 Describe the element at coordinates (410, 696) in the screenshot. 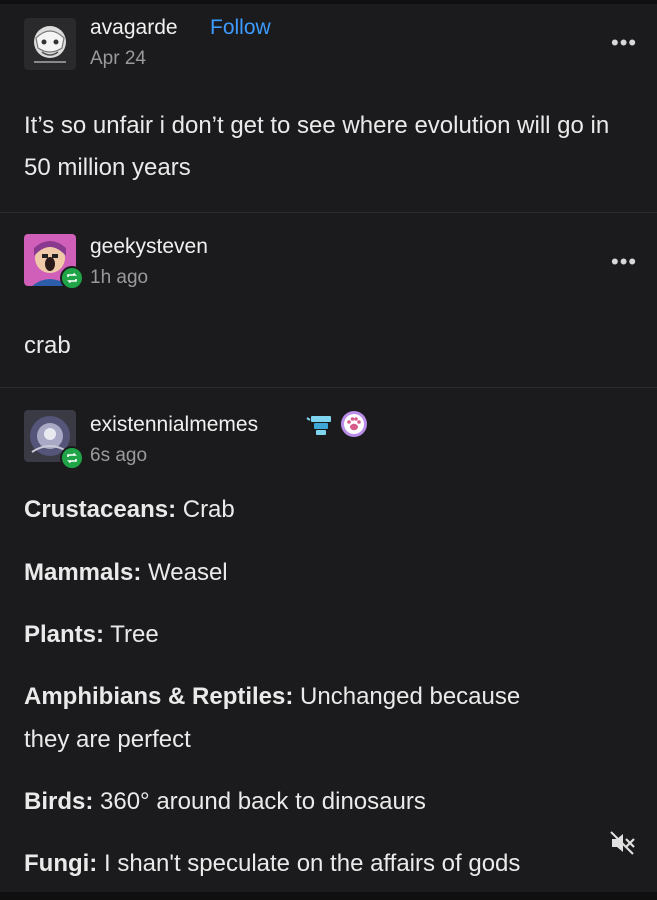

I see `line-value: Unchanged because` at that location.